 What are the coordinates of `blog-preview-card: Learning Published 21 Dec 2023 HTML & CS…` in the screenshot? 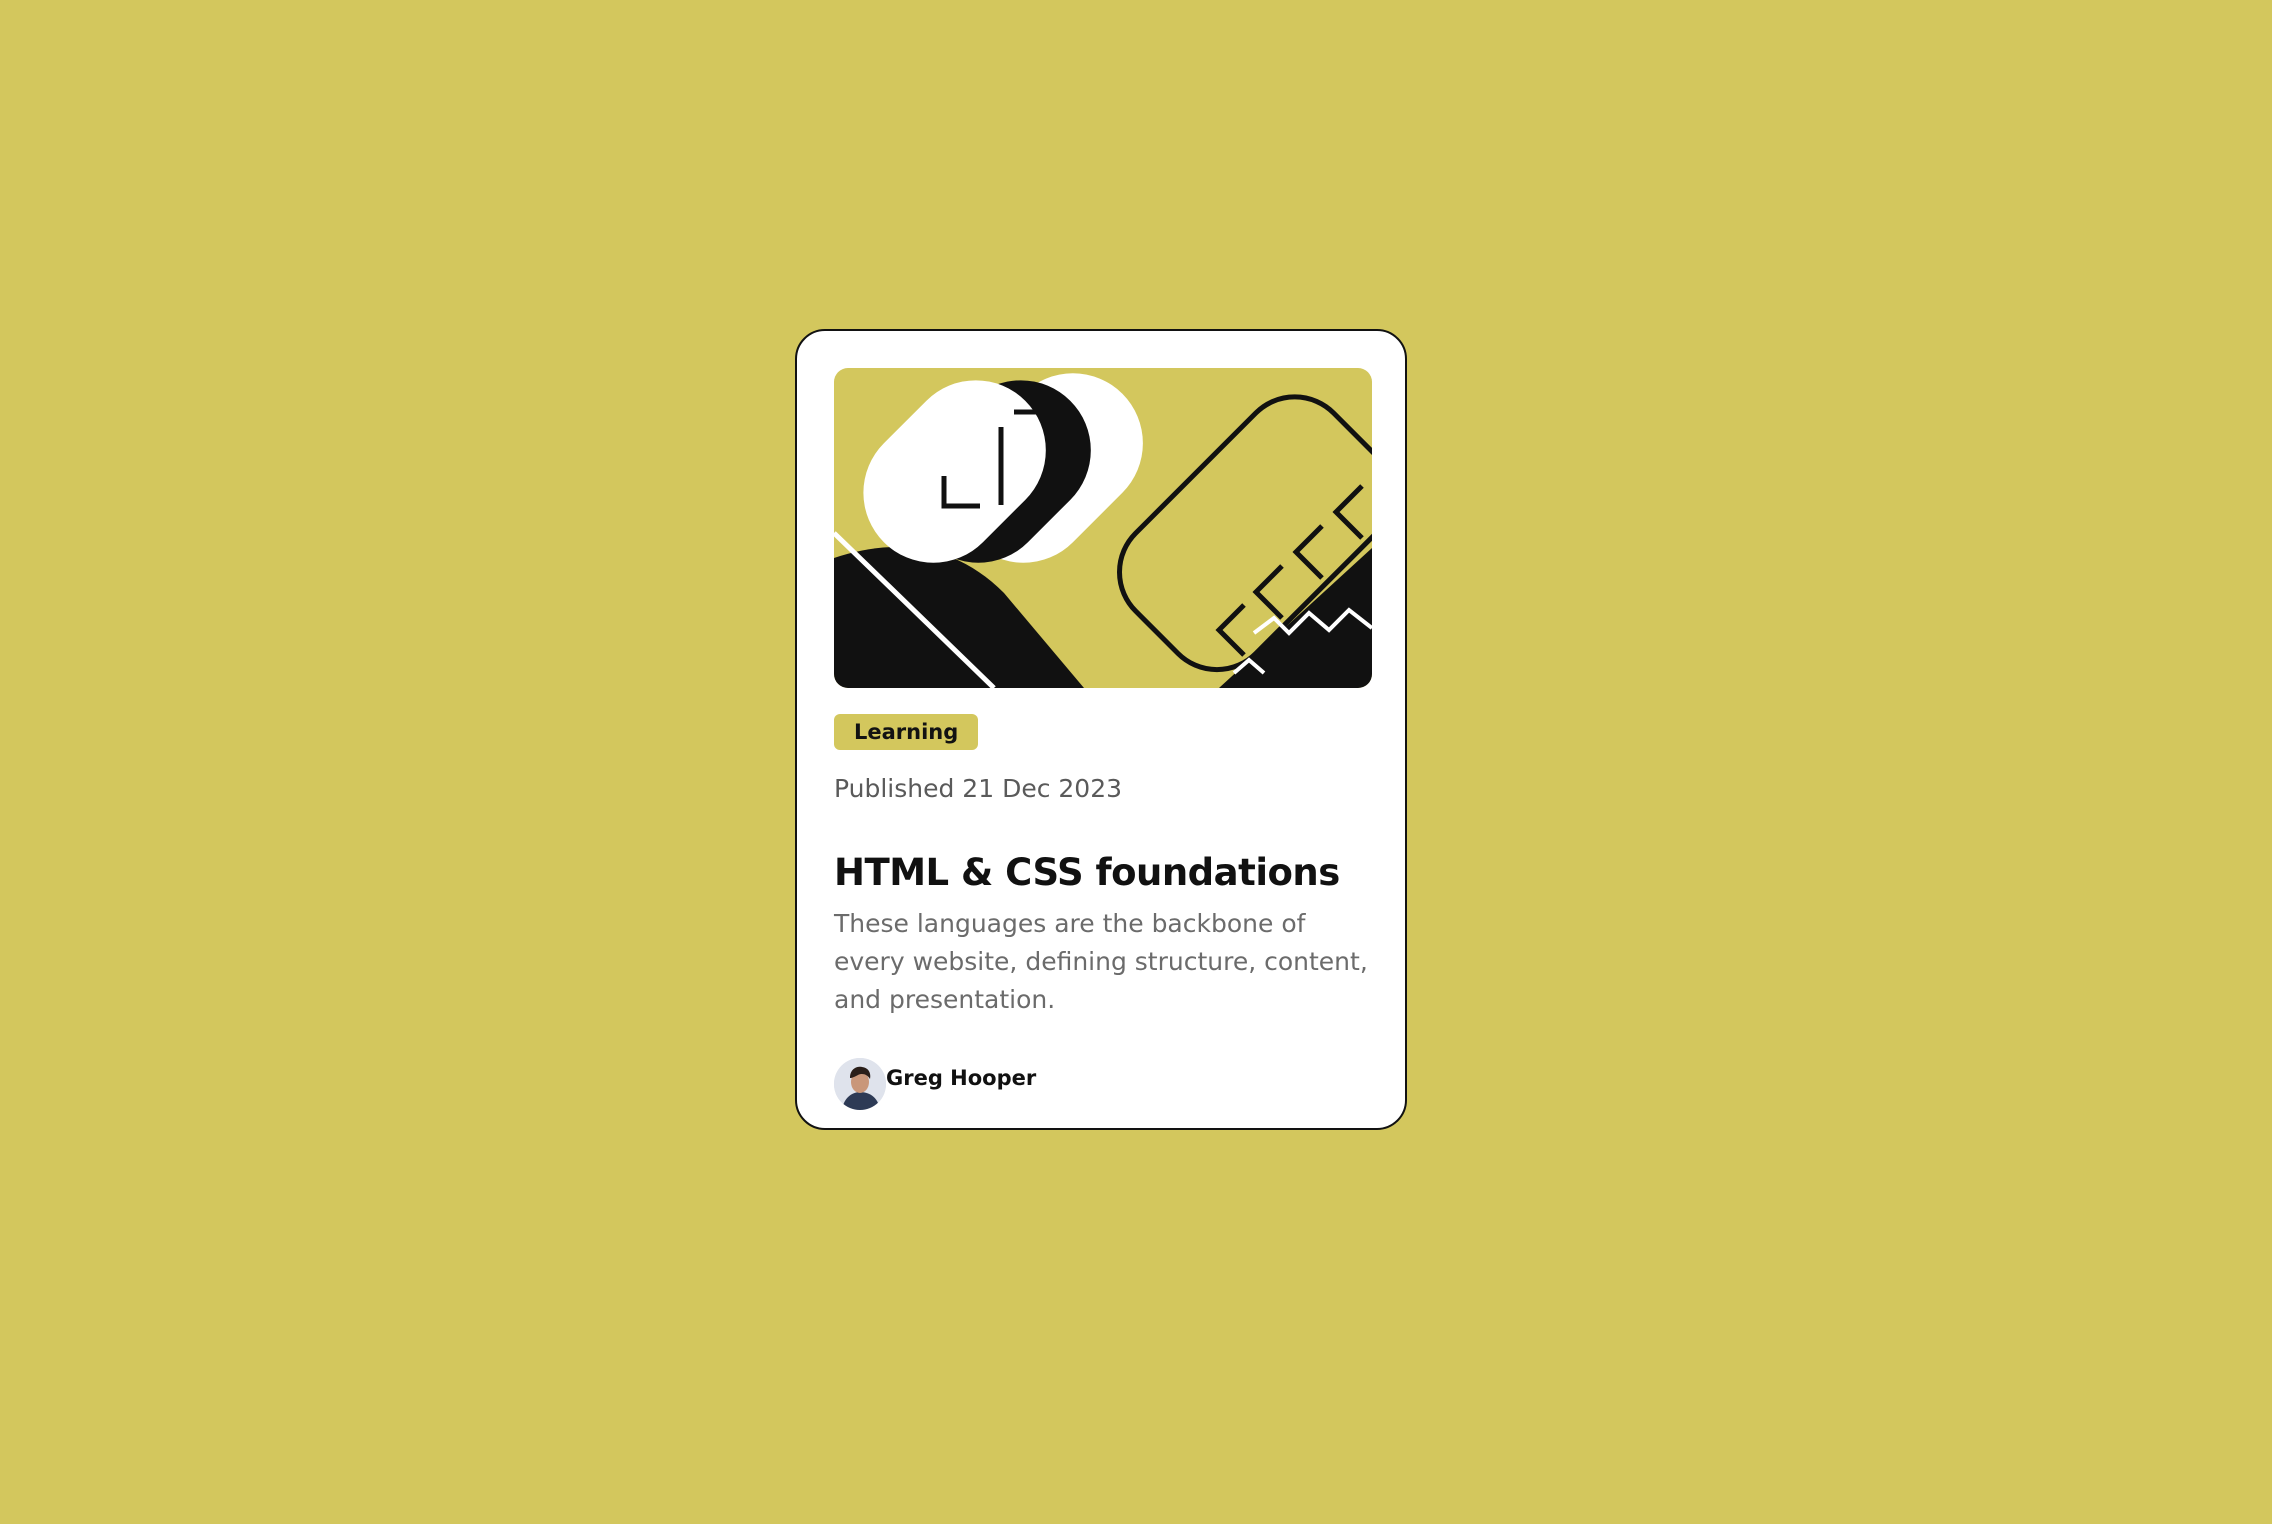 It's located at (1101, 729).